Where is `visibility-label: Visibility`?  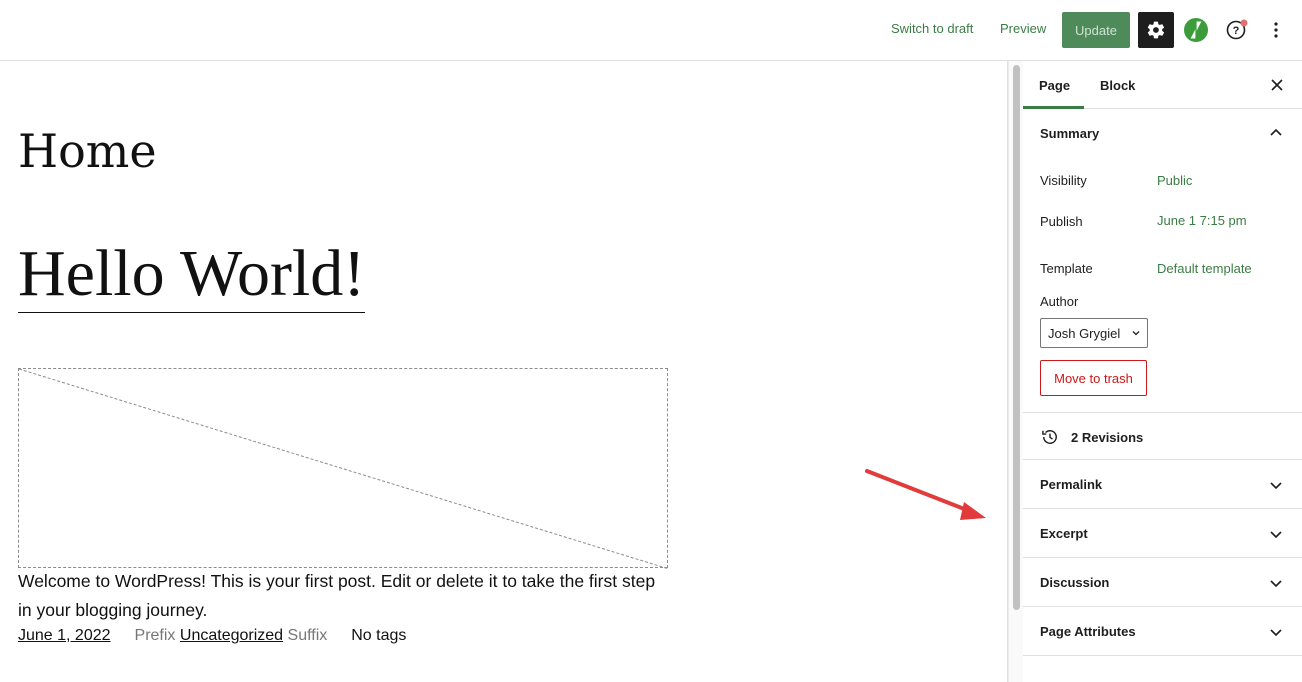 visibility-label: Visibility is located at coordinates (1063, 180).